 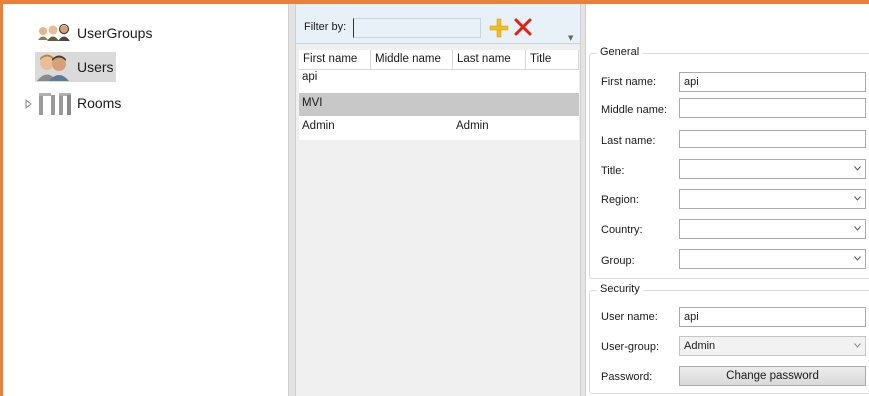 I want to click on tree-item-usergroups: UserGroups, so click(x=93, y=33).